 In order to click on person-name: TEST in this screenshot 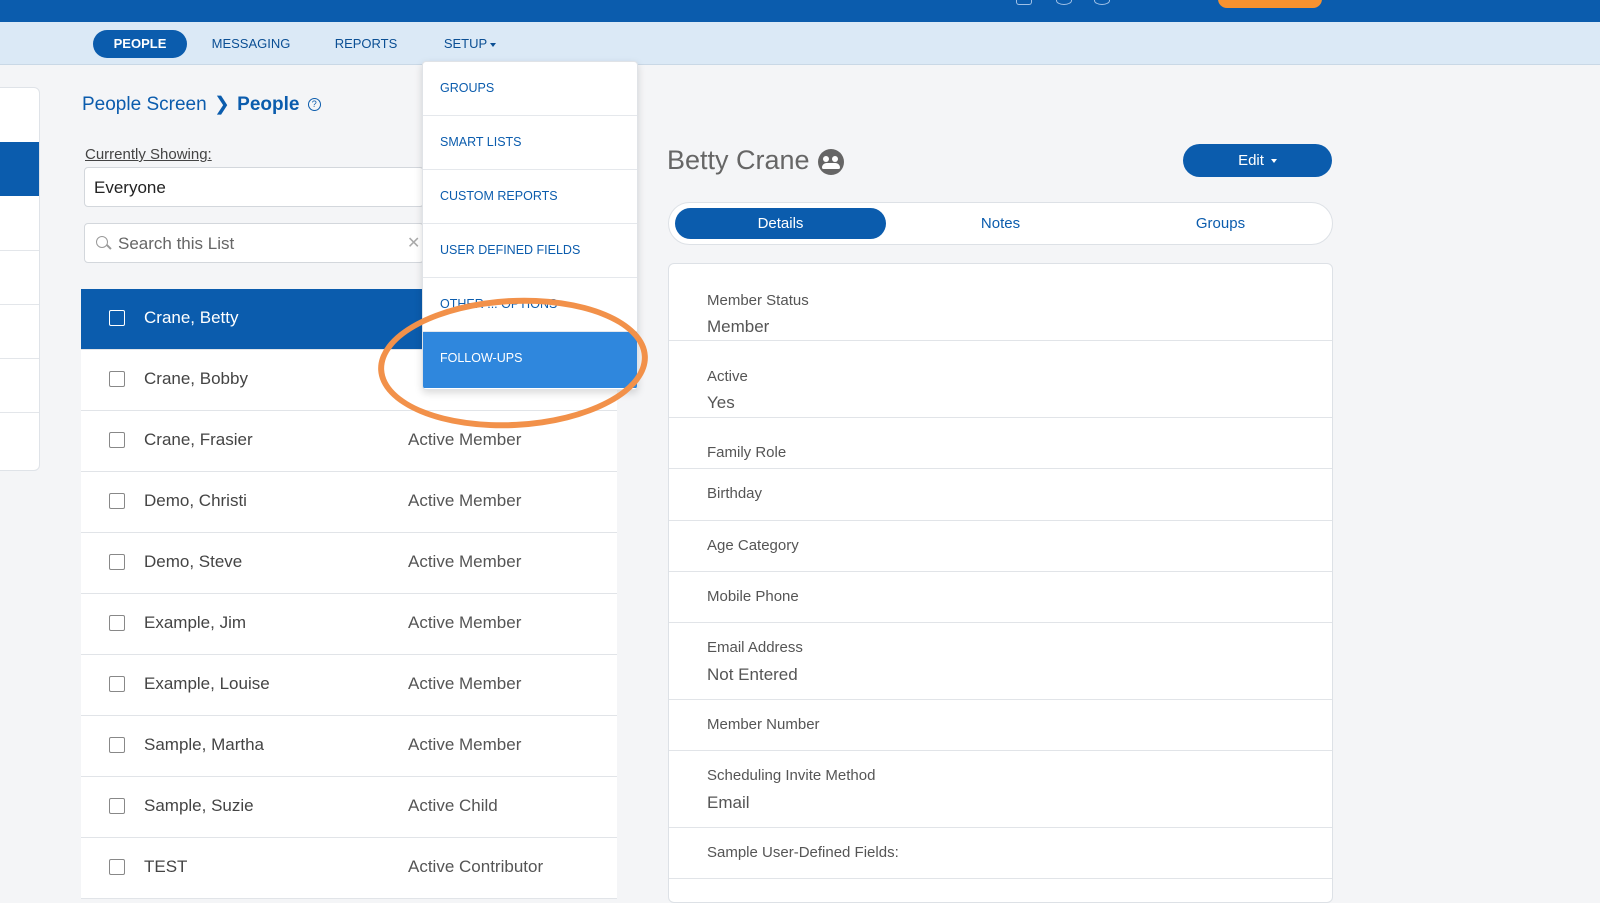, I will do `click(166, 866)`.